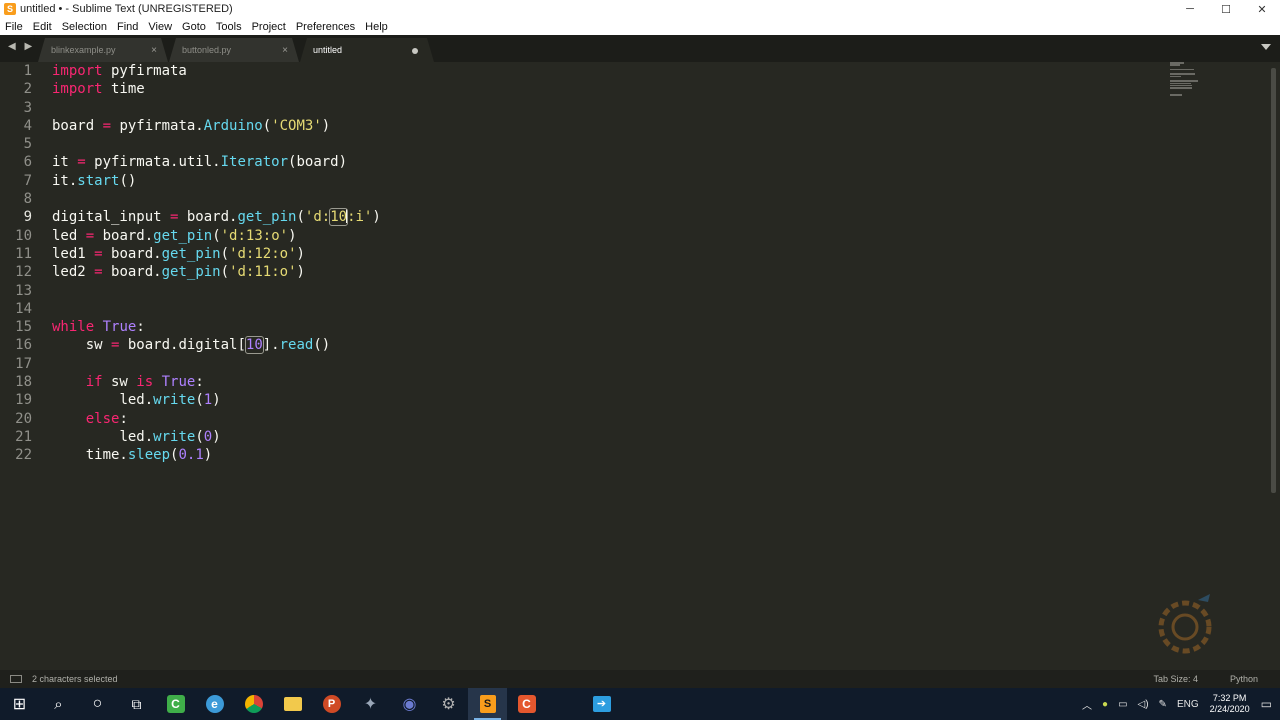 The image size is (1280, 720). I want to click on sublime-taskbar-icon: S, so click(487, 704).